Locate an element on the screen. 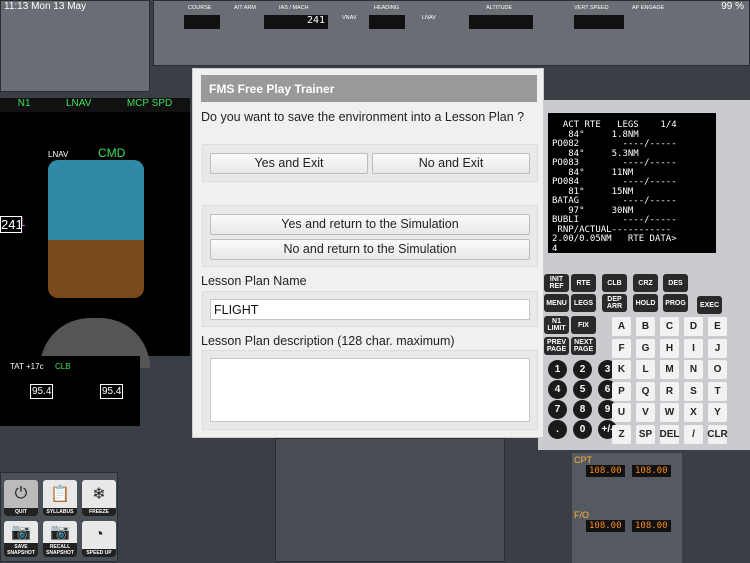 This screenshot has height=563, width=750. fmc-line: 2.00/0.05NM RTE DATA> is located at coordinates (614, 239).